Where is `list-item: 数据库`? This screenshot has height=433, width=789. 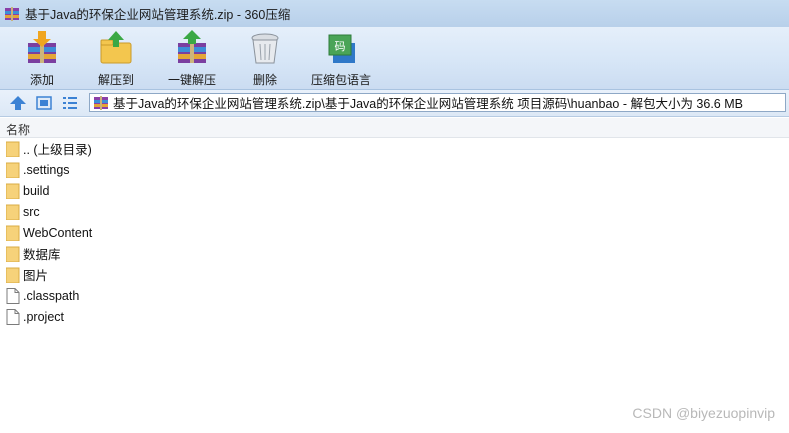 list-item: 数据库 is located at coordinates (394, 253).